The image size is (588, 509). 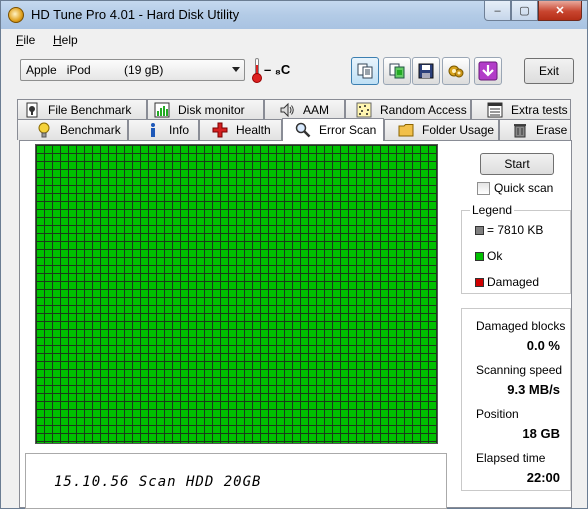 What do you see at coordinates (277, 69) in the screenshot?
I see `temperature-readout: – ₈C` at bounding box center [277, 69].